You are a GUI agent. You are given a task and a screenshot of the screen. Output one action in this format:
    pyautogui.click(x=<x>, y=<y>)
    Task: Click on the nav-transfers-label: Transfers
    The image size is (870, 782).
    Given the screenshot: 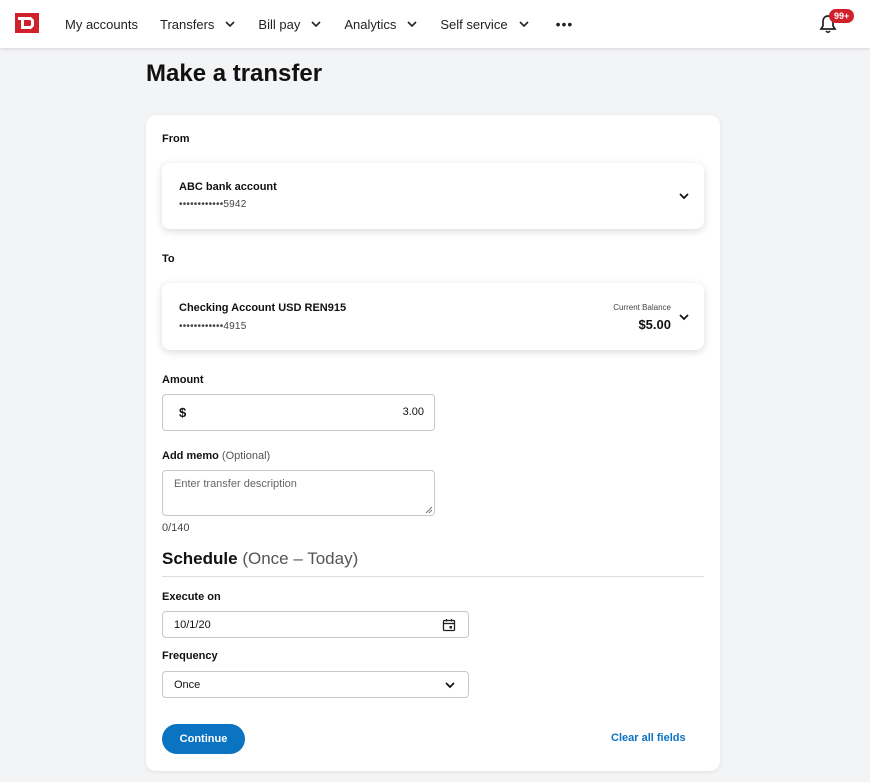 What is the action you would take?
    pyautogui.click(x=187, y=24)
    